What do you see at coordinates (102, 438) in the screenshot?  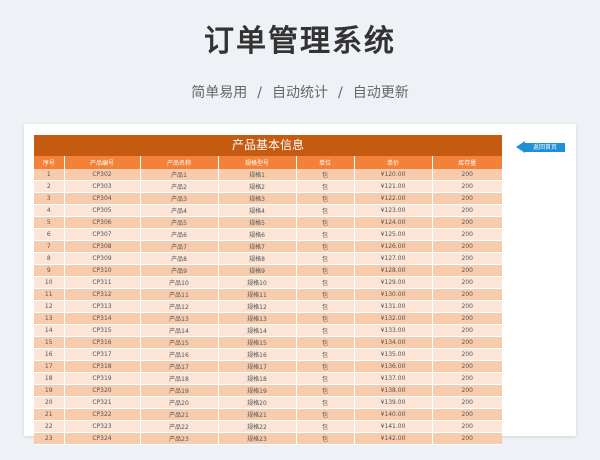 I see `table-cell: CP324` at bounding box center [102, 438].